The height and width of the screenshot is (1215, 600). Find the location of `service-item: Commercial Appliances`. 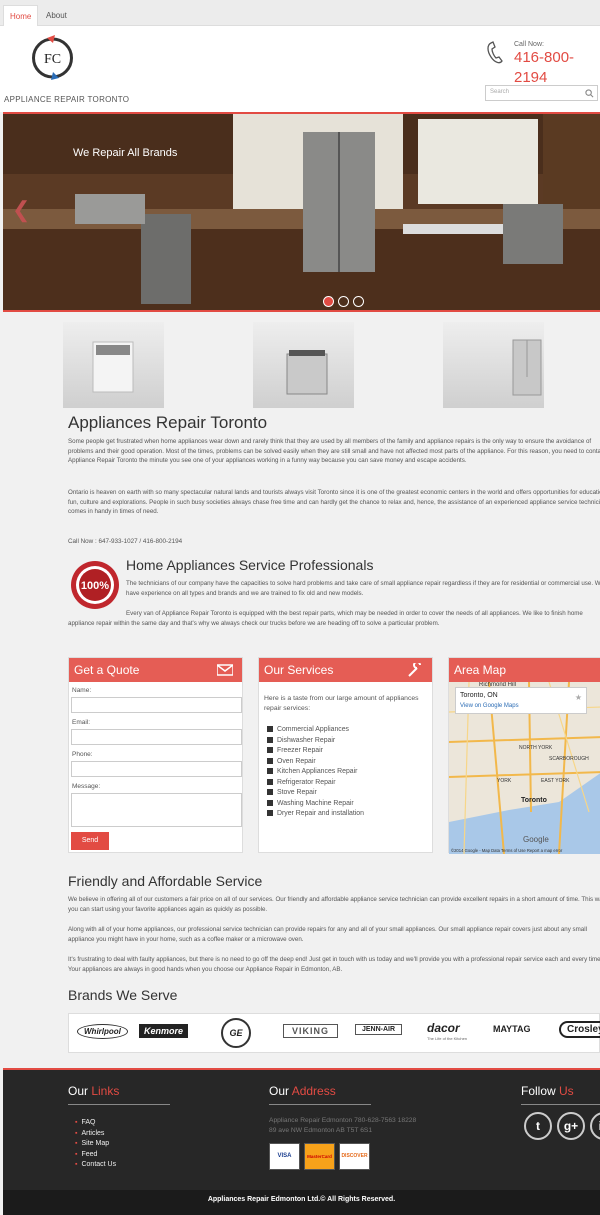

service-item: Commercial Appliances is located at coordinates (315, 730).